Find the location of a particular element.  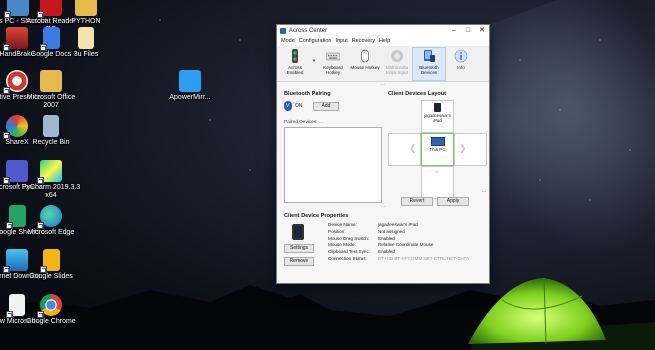

desktop-icon-3u-files: 3u Files is located at coordinates (86, 43).